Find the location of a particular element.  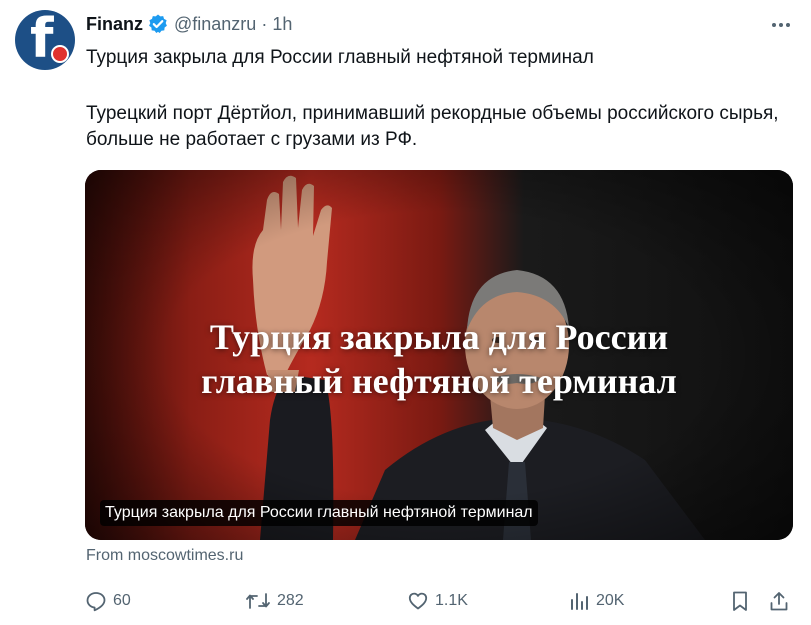

reply-button: 60 is located at coordinates (108, 601).